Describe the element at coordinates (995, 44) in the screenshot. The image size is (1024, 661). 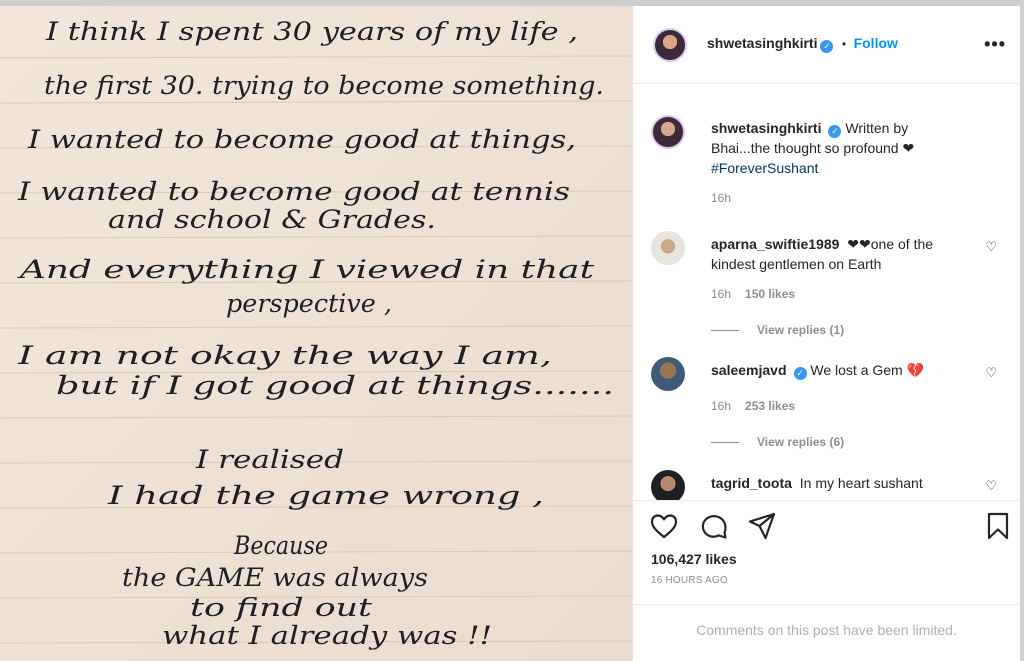
I see `more-options-icon: •••` at that location.